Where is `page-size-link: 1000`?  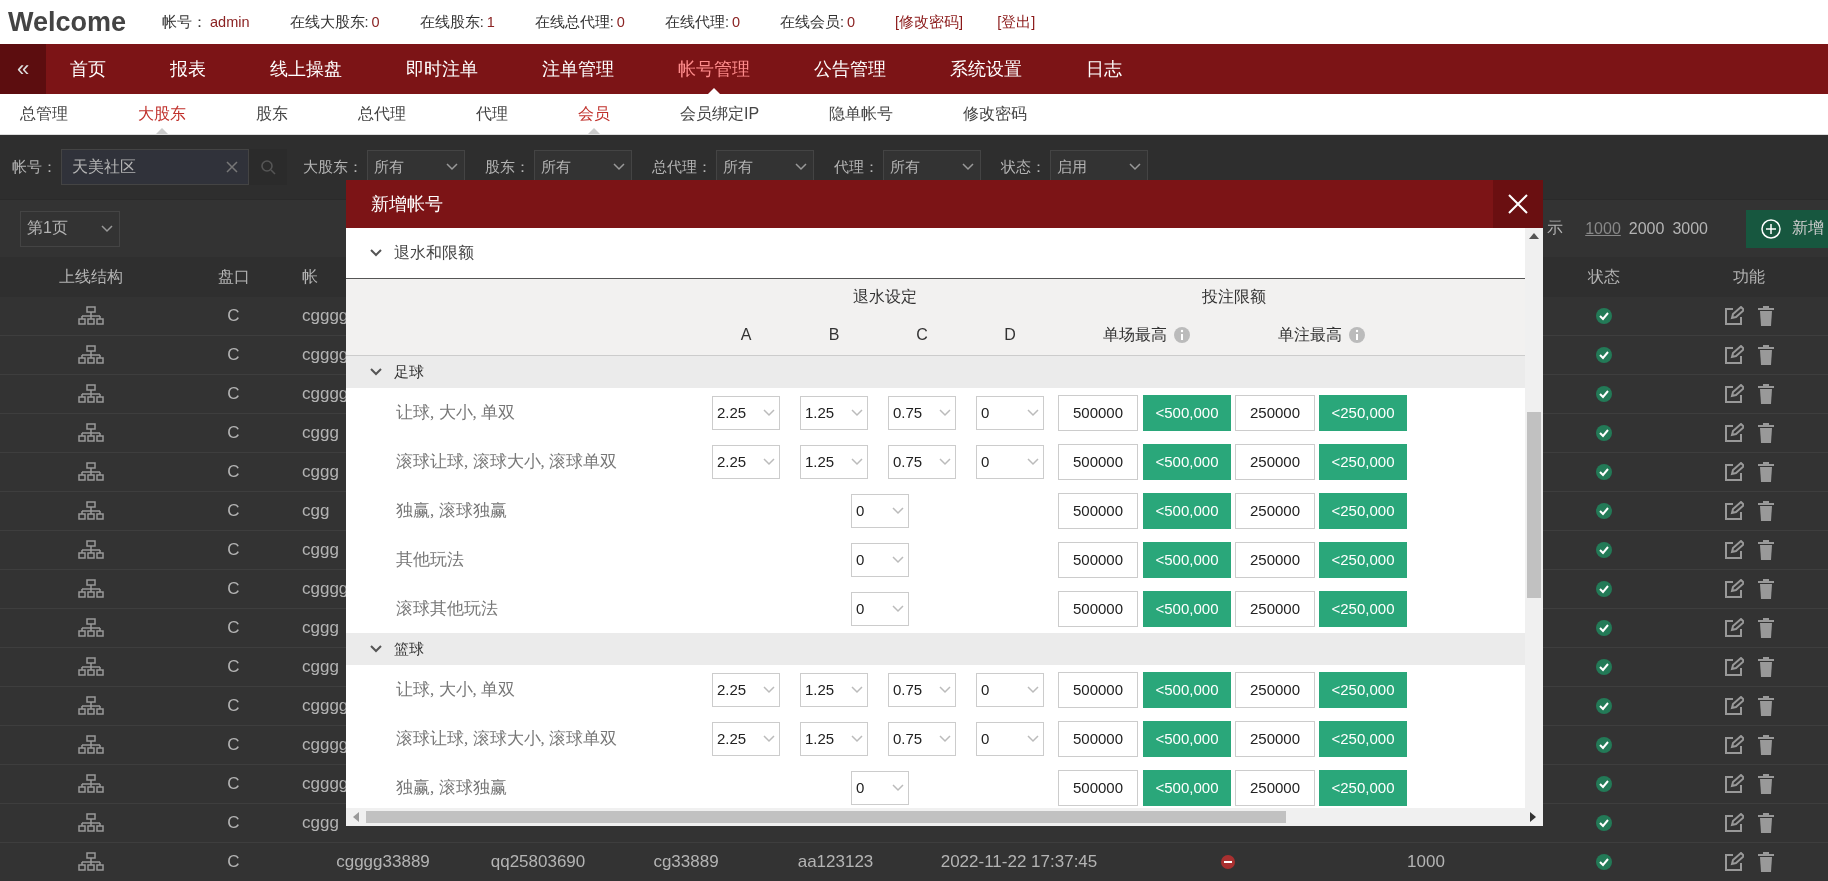
page-size-link: 1000 is located at coordinates (1603, 228).